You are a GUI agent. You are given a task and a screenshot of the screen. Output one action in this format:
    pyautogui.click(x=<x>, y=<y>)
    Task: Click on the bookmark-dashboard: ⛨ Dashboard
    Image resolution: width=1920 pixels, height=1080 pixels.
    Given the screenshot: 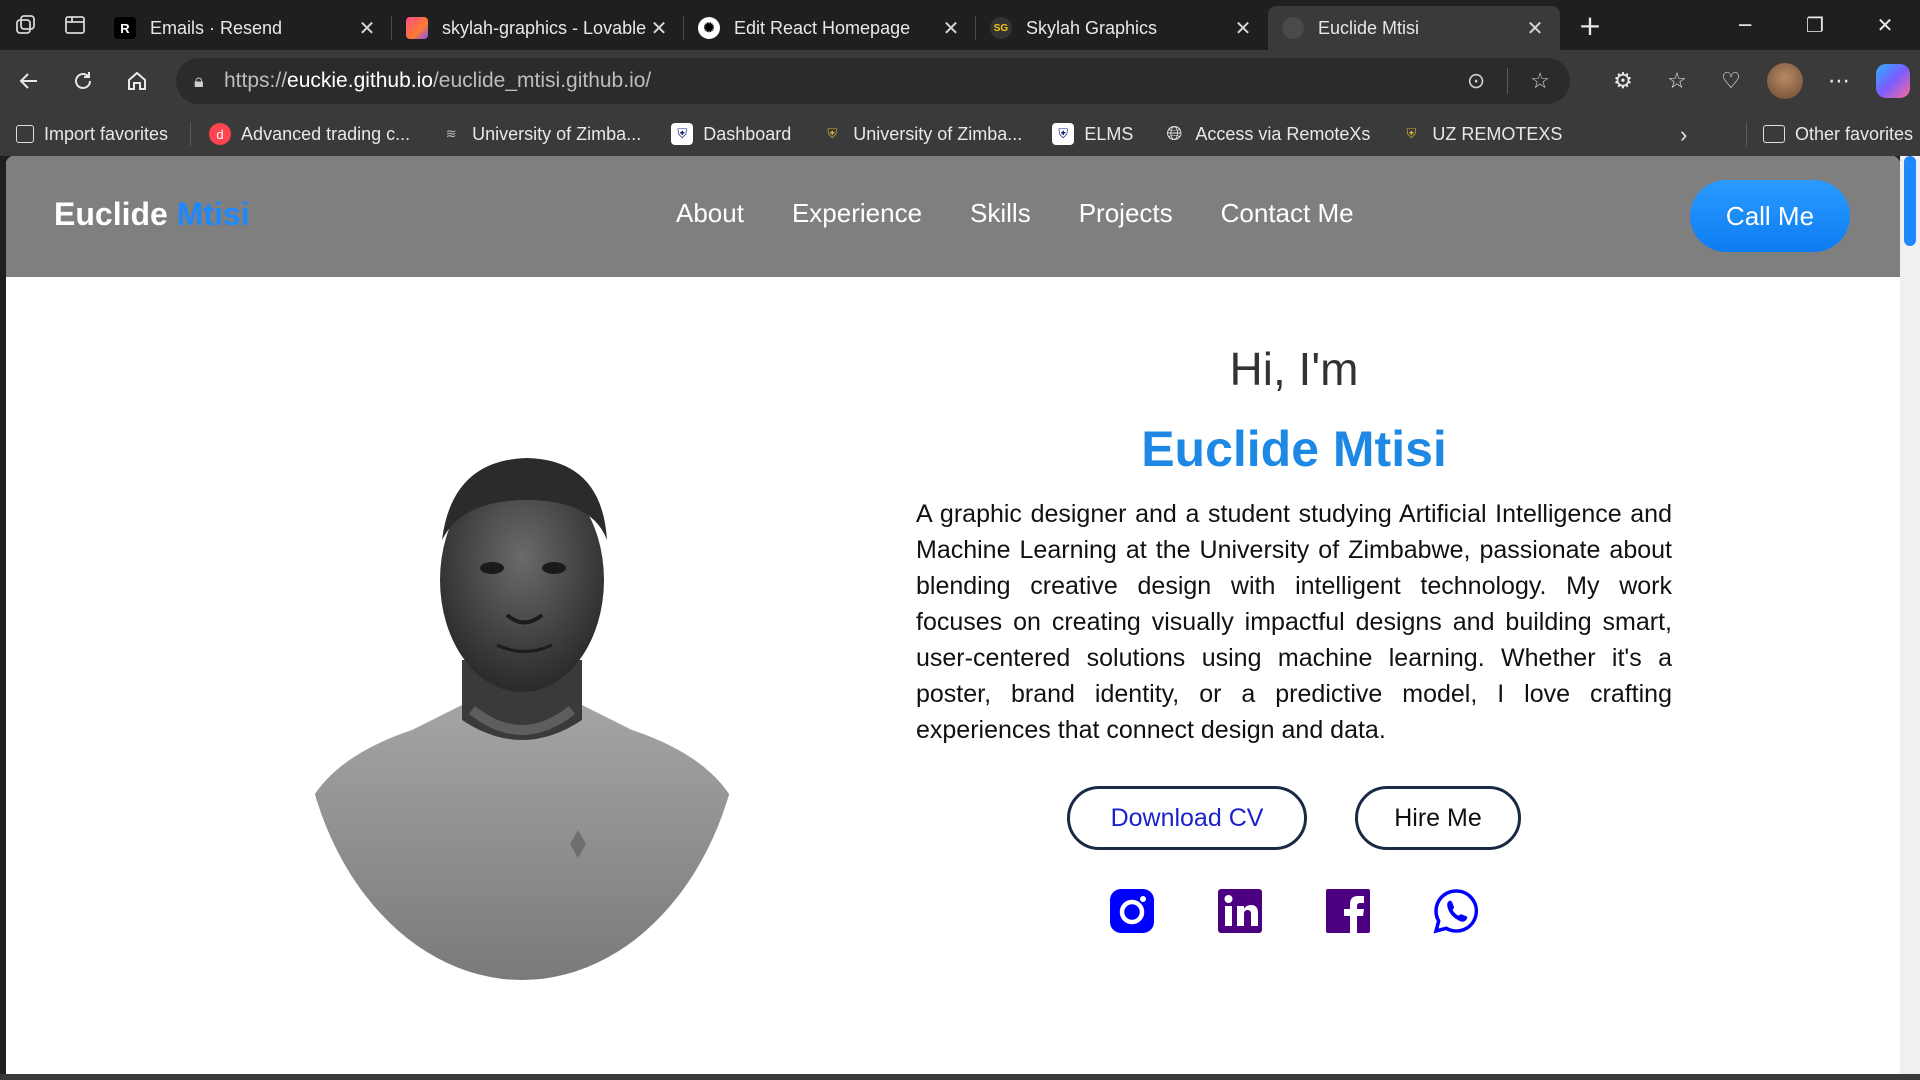 What is the action you would take?
    pyautogui.click(x=731, y=134)
    